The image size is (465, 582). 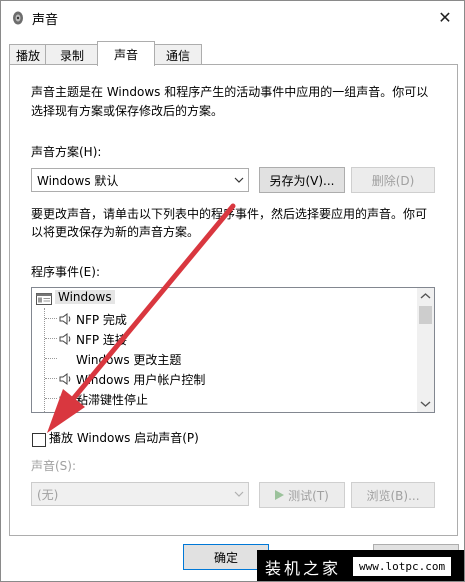 What do you see at coordinates (140, 180) in the screenshot?
I see `sound-scheme-dropdown: Windows 默认` at bounding box center [140, 180].